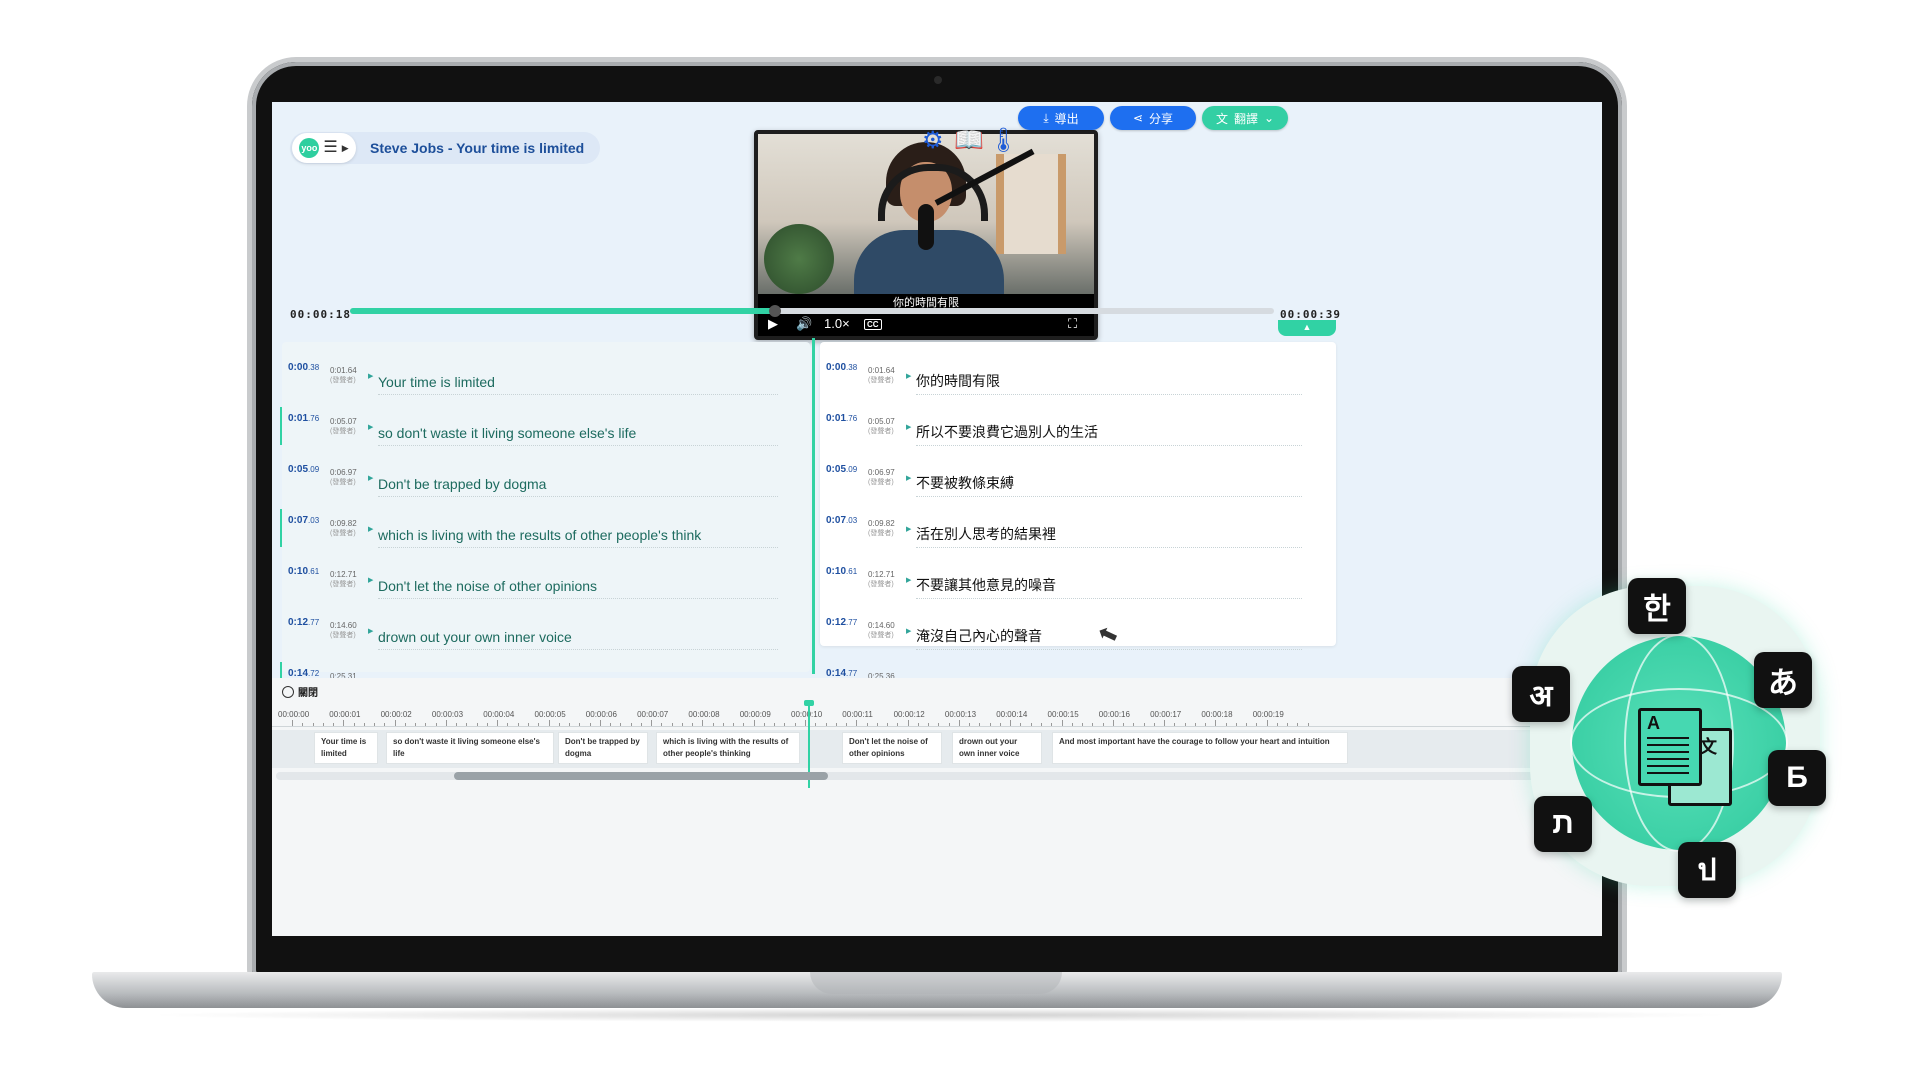 Image resolution: width=1920 pixels, height=1080 pixels. What do you see at coordinates (940, 1015) in the screenshot?
I see `laptop-shadow` at bounding box center [940, 1015].